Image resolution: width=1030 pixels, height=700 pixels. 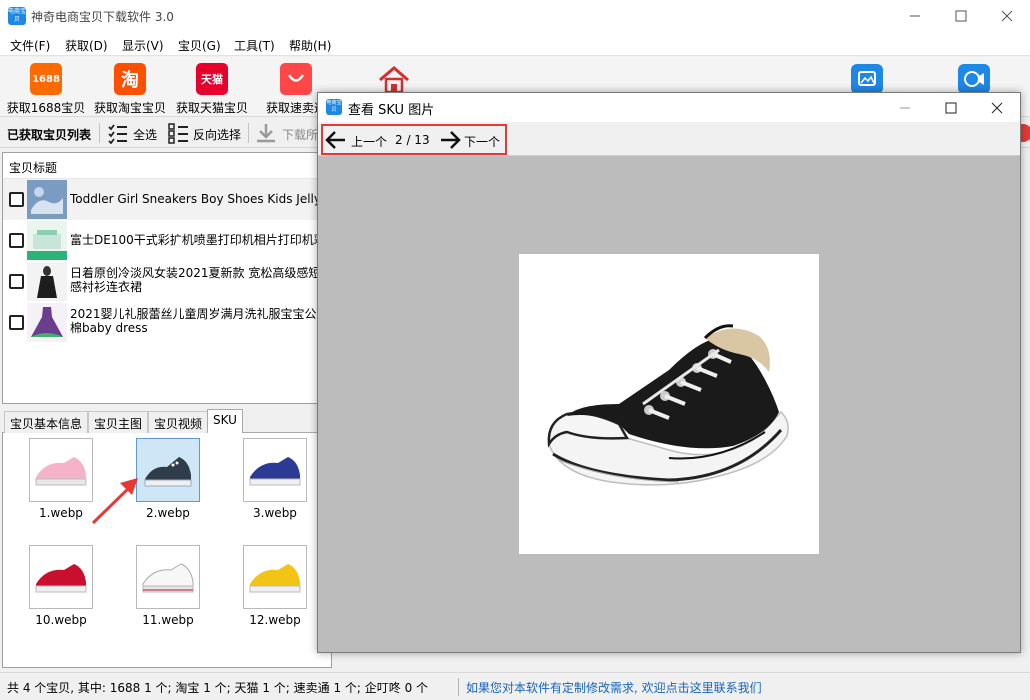 I want to click on sku-filename: 3.webp, so click(x=275, y=513).